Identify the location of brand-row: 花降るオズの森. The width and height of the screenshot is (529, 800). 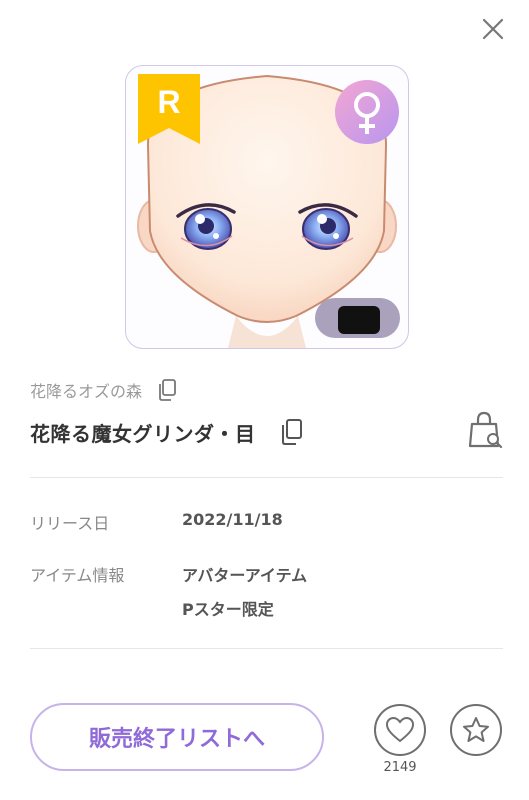
(104, 390).